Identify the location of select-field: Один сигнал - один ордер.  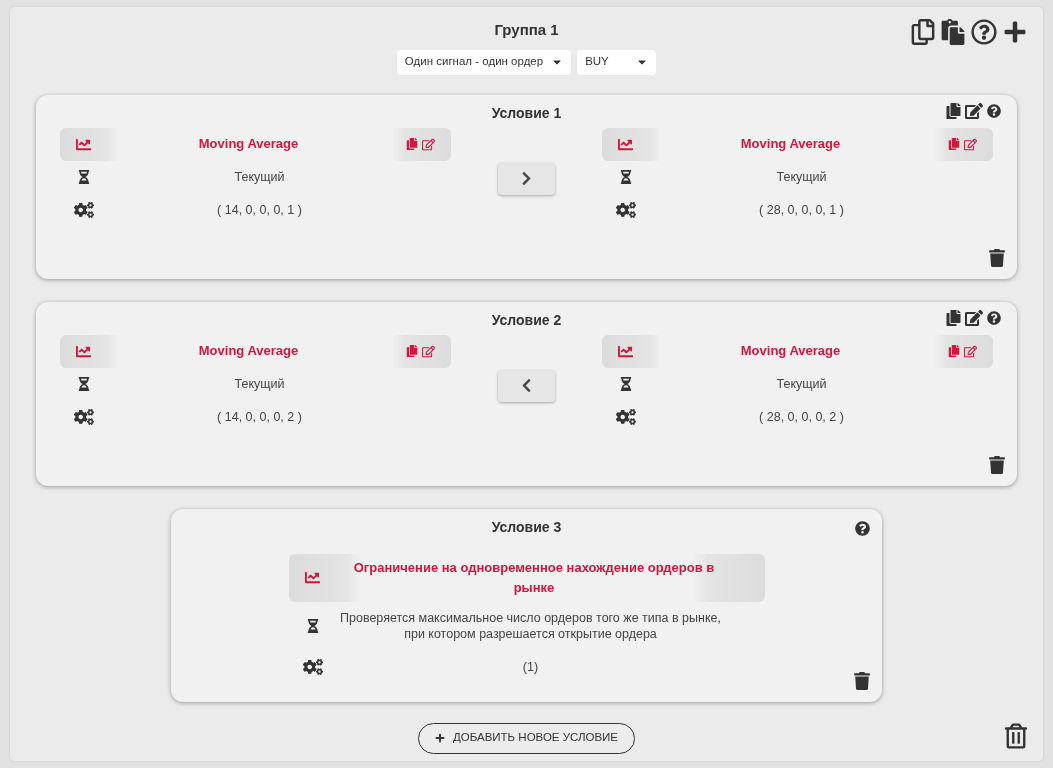
(484, 62).